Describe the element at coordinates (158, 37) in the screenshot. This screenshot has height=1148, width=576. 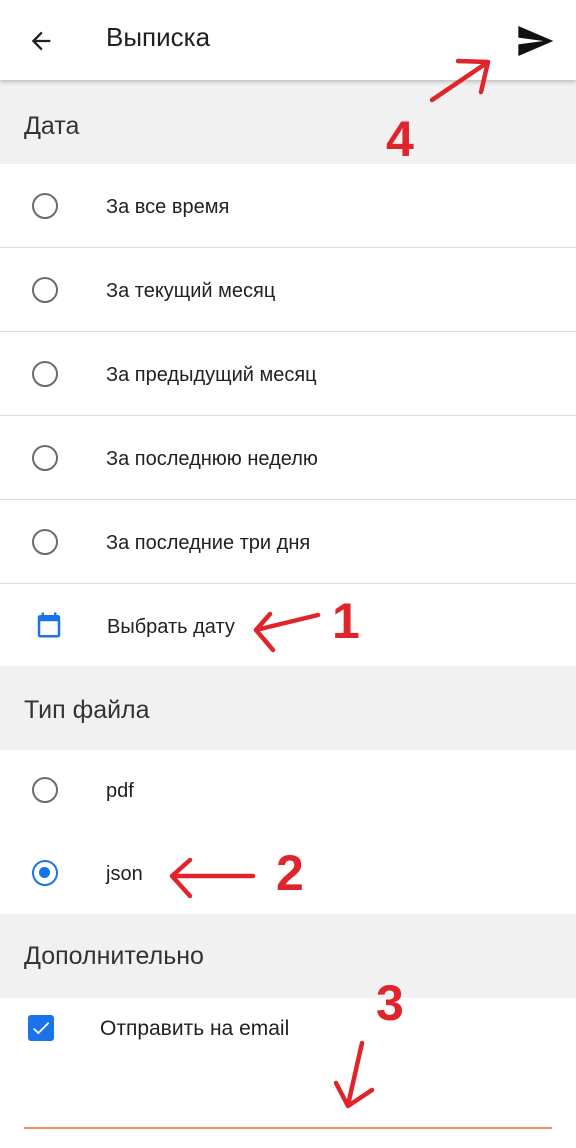
I see `page-title: Выписка` at that location.